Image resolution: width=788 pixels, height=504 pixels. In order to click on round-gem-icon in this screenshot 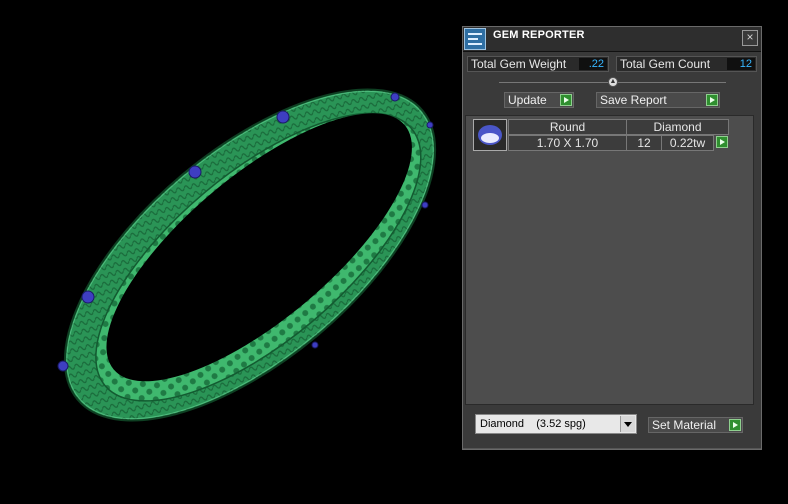, I will do `click(490, 135)`.